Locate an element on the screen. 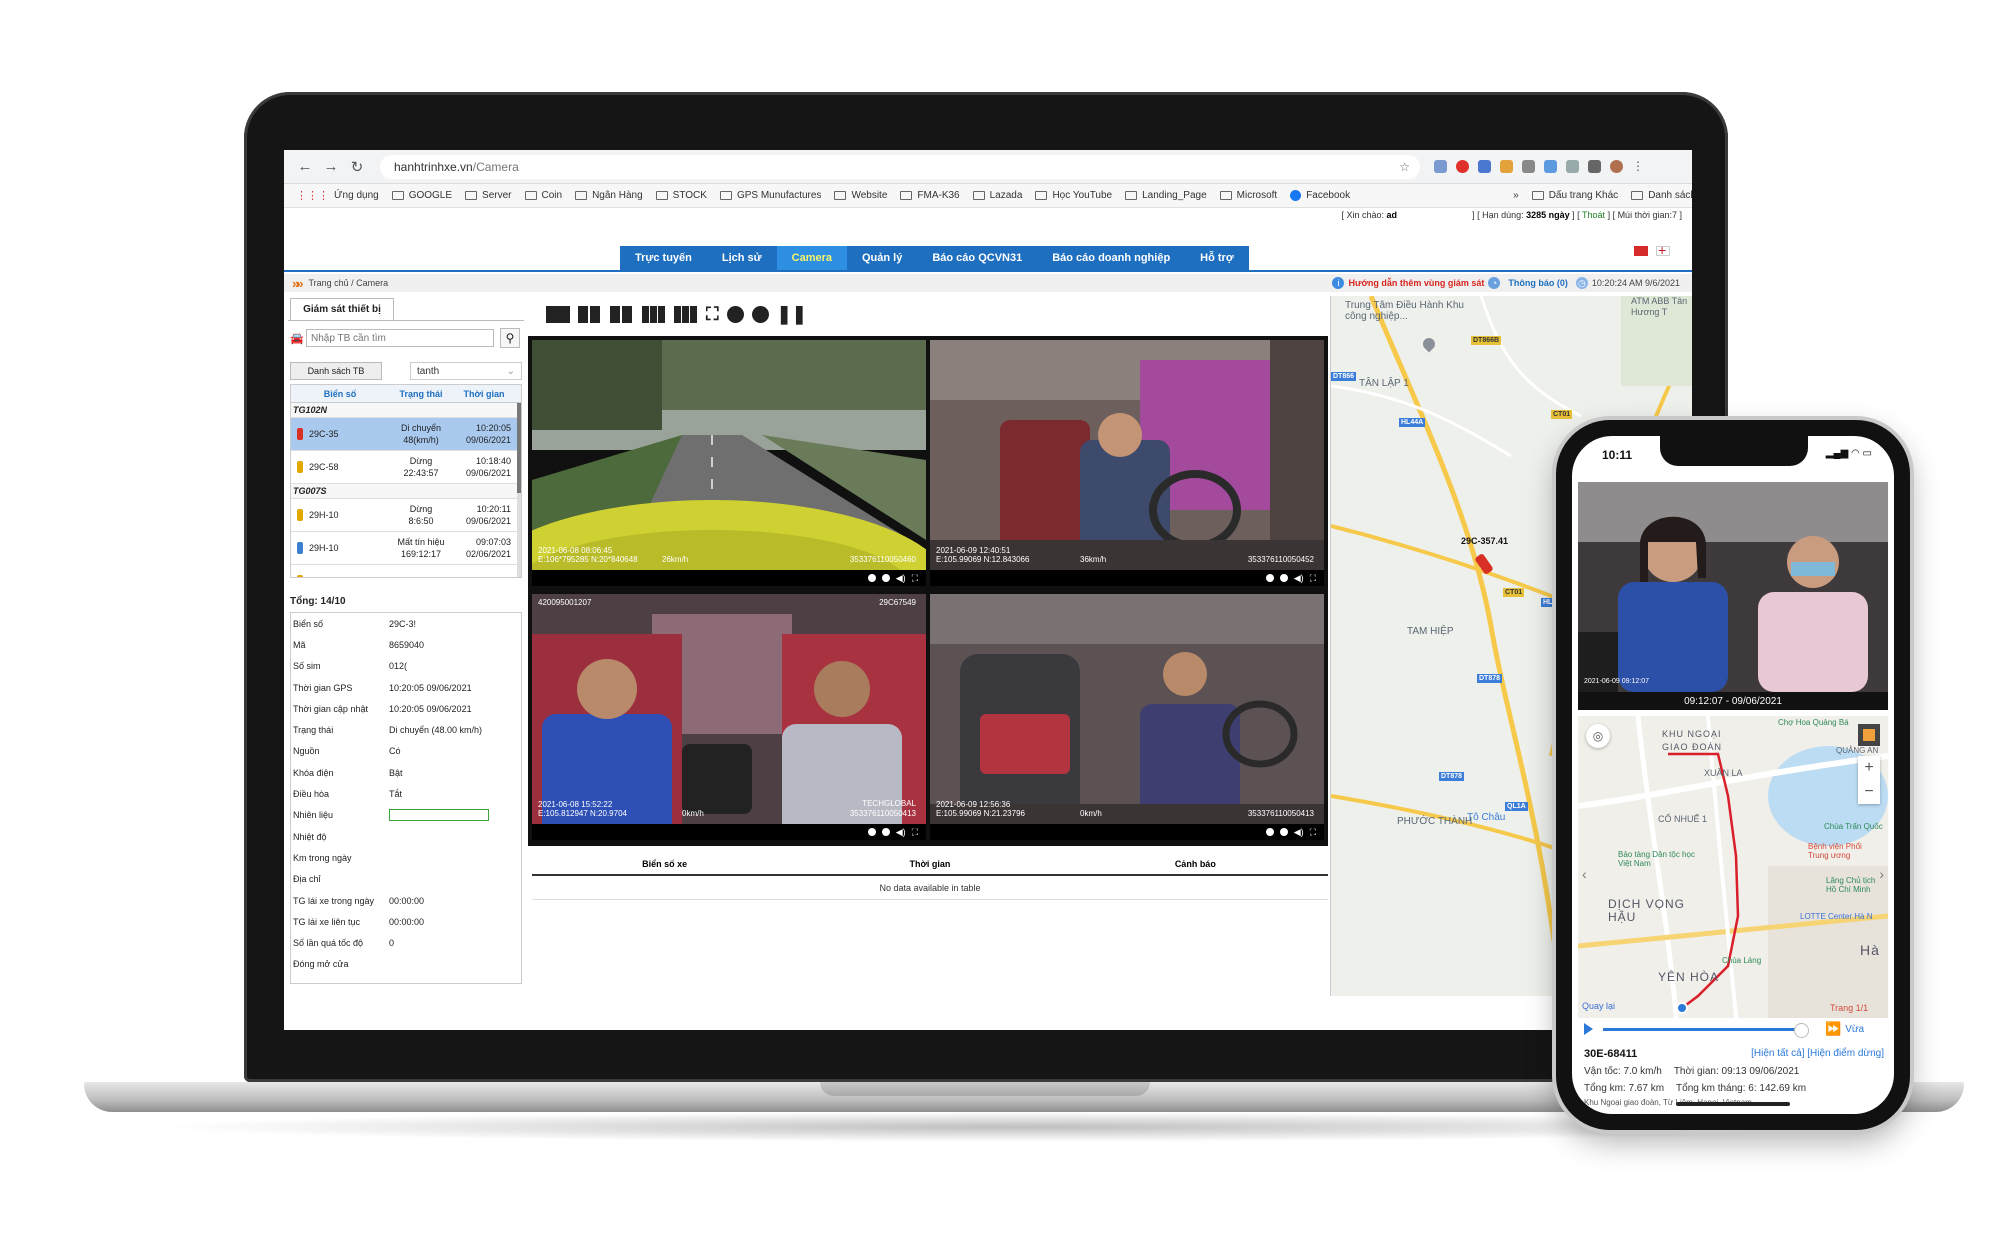 Image resolution: width=2000 pixels, height=1236 pixels. avatar is located at coordinates (1616, 166).